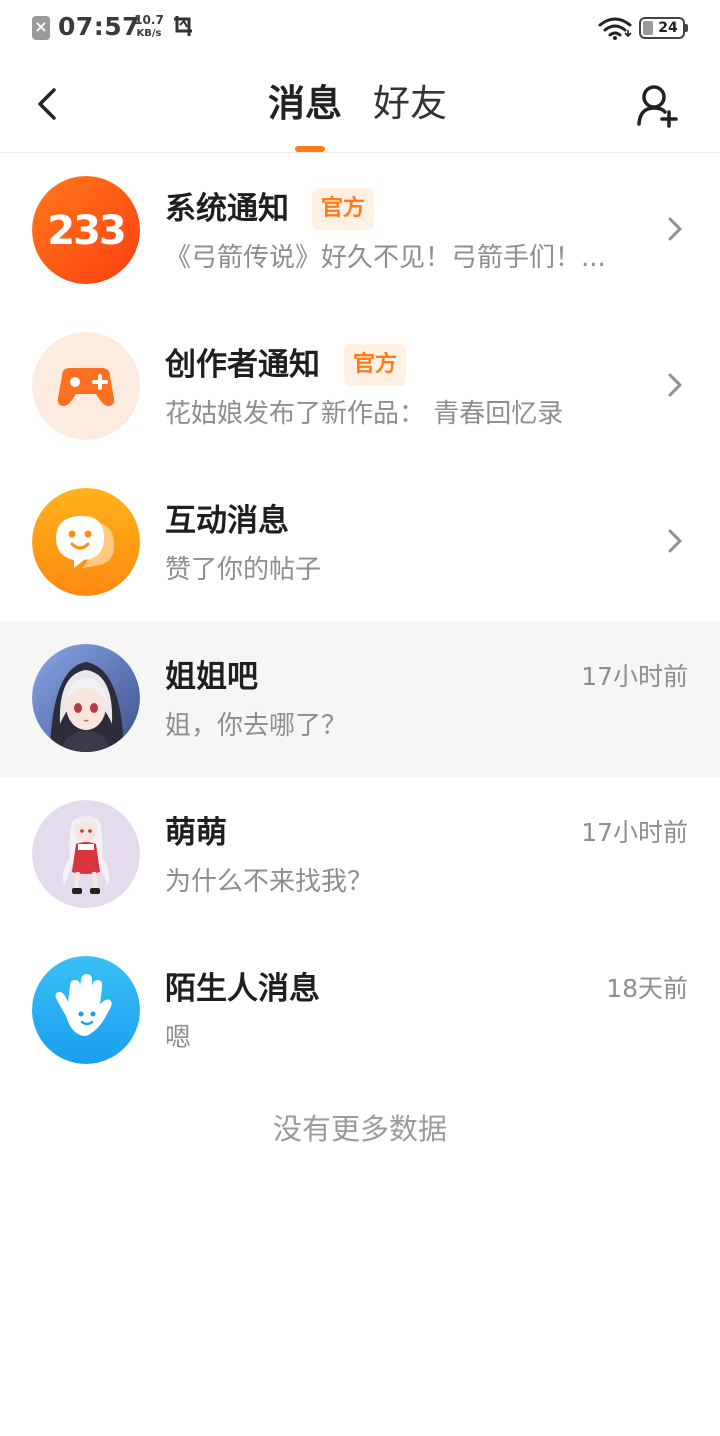  Describe the element at coordinates (360, 543) in the screenshot. I see `list-item-interaction: 互动消息 赞了你的帖子` at that location.